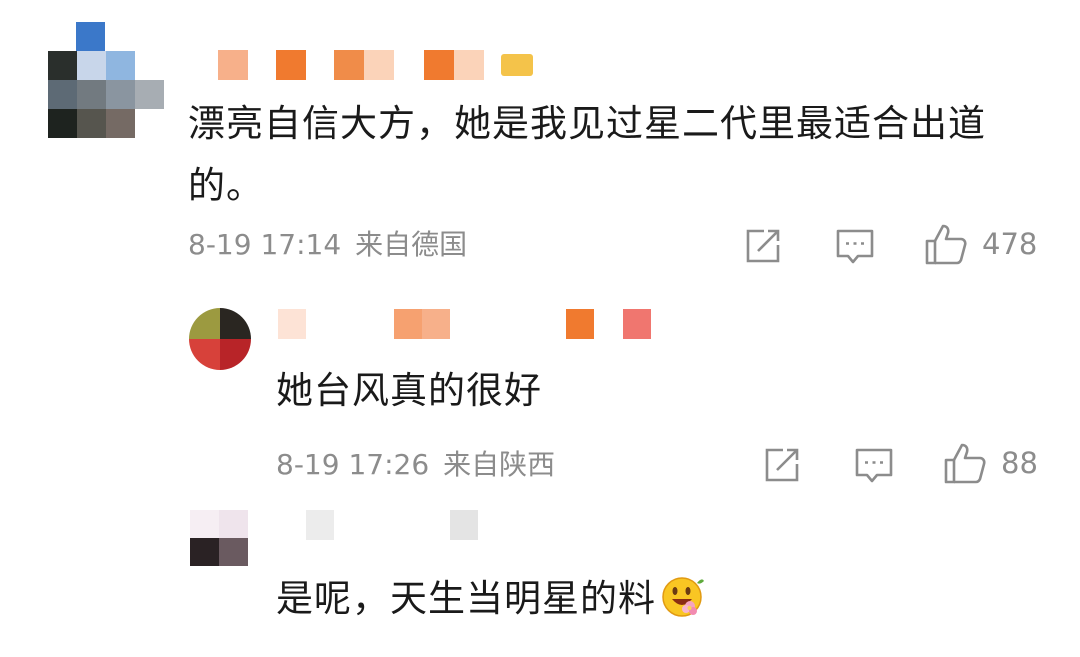 This screenshot has width=1080, height=657. I want to click on comment-location: 来自陕西, so click(499, 464).